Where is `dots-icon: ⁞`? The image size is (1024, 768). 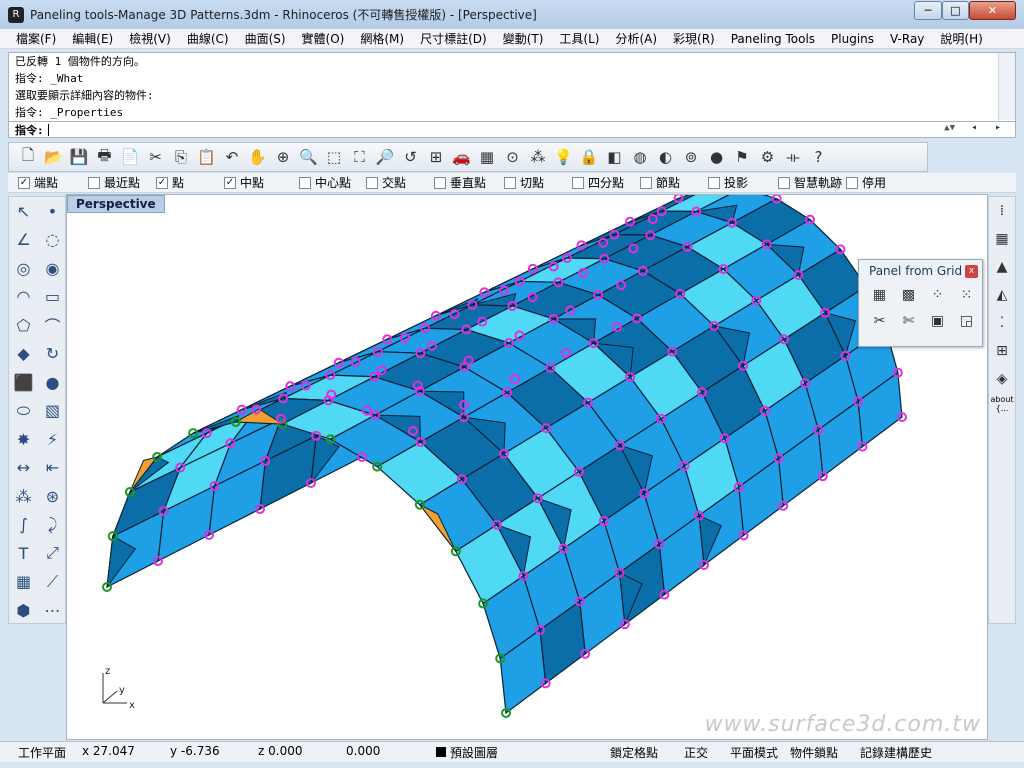 dots-icon: ⁞ is located at coordinates (1002, 211).